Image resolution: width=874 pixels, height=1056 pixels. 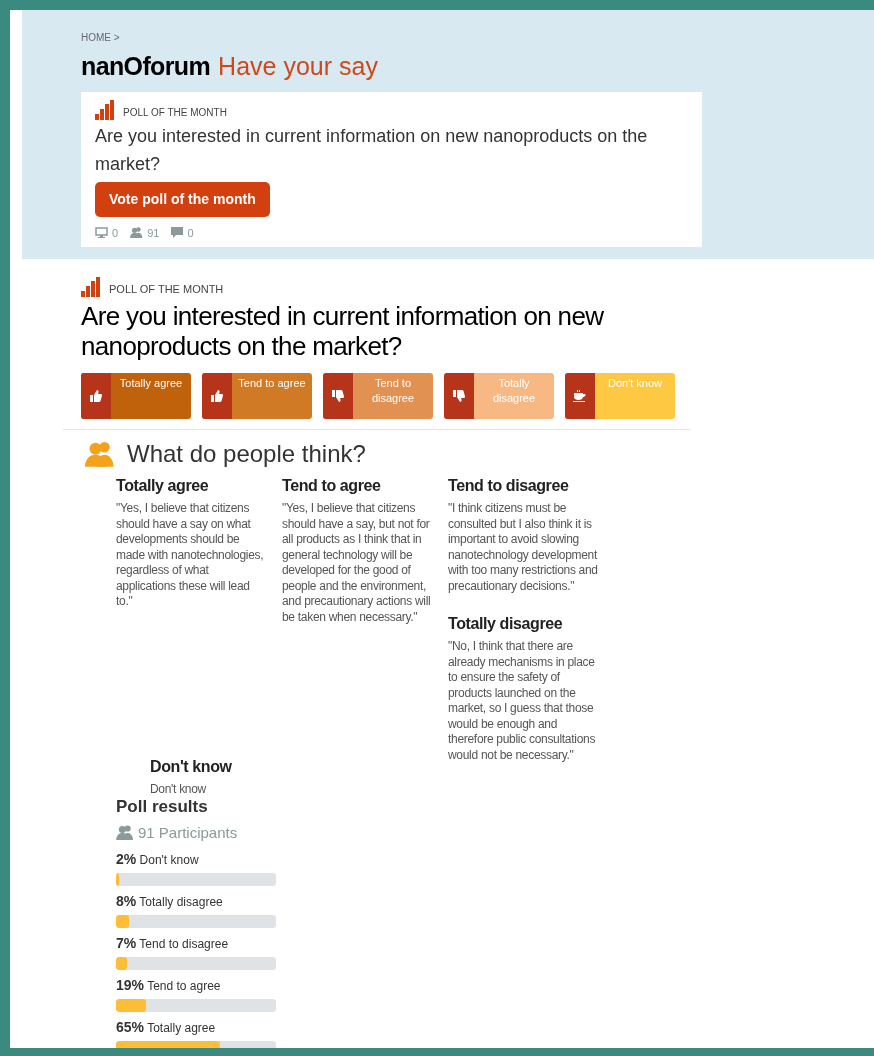 I want to click on breadcrumb: HOME >, so click(x=477, y=38).